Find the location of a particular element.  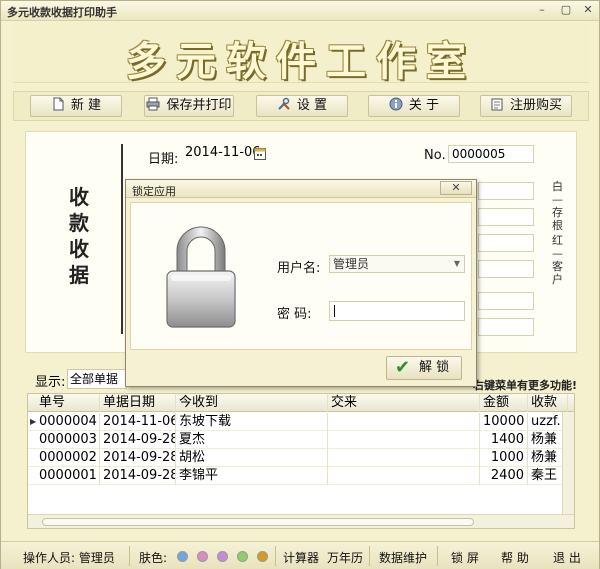

table-cell: 东坡下载 is located at coordinates (252, 422).